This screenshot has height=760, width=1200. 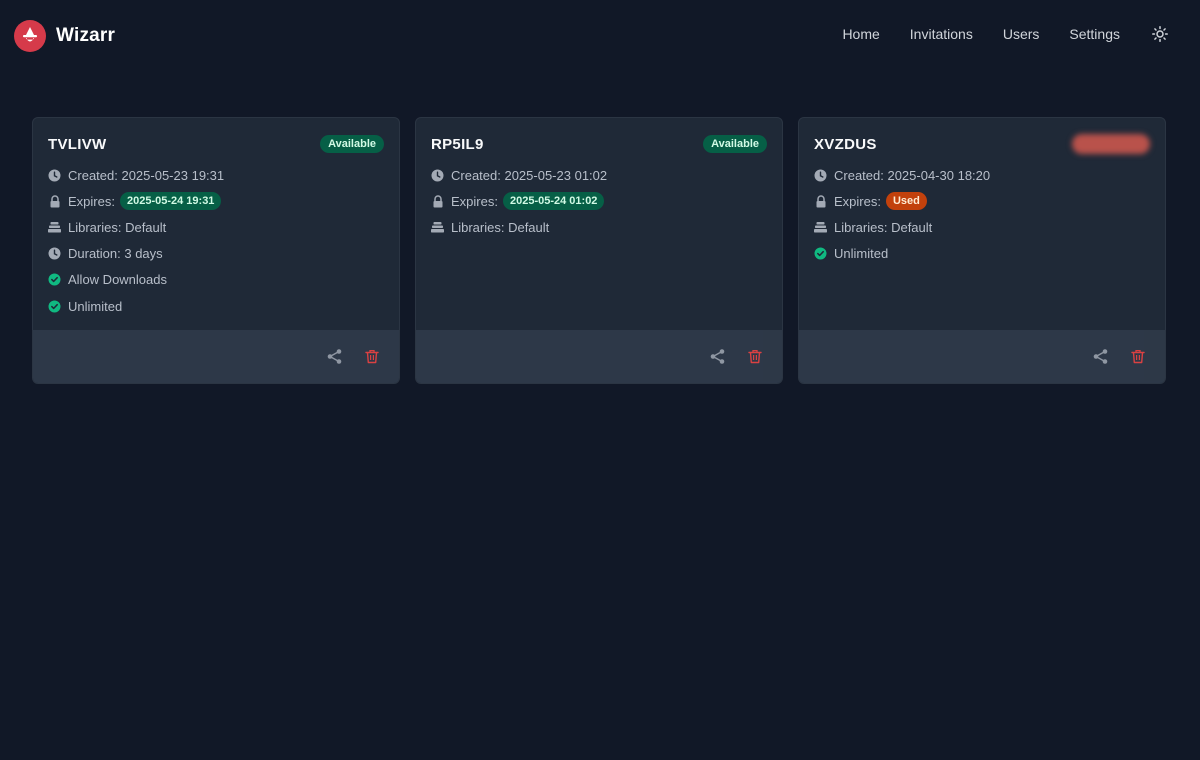 I want to click on downloads-row: Allow Downloads, so click(x=216, y=280).